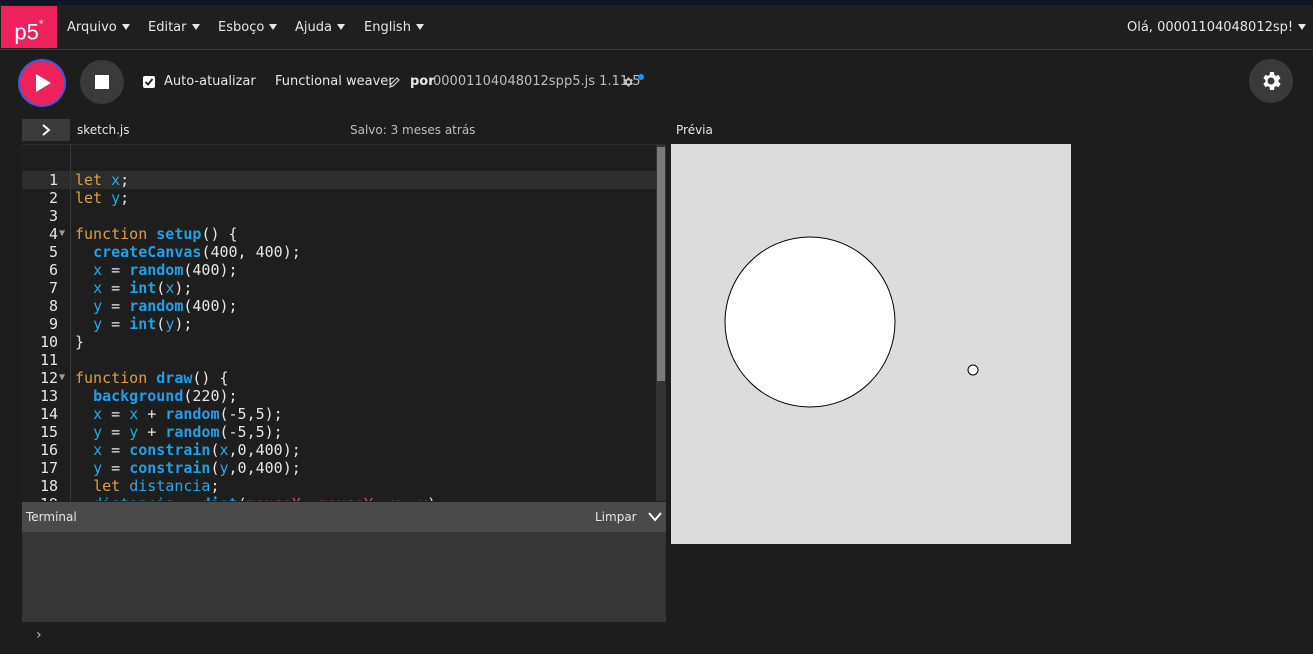 Image resolution: width=1313 pixels, height=654 pixels. I want to click on line-number: 14, so click(48, 414).